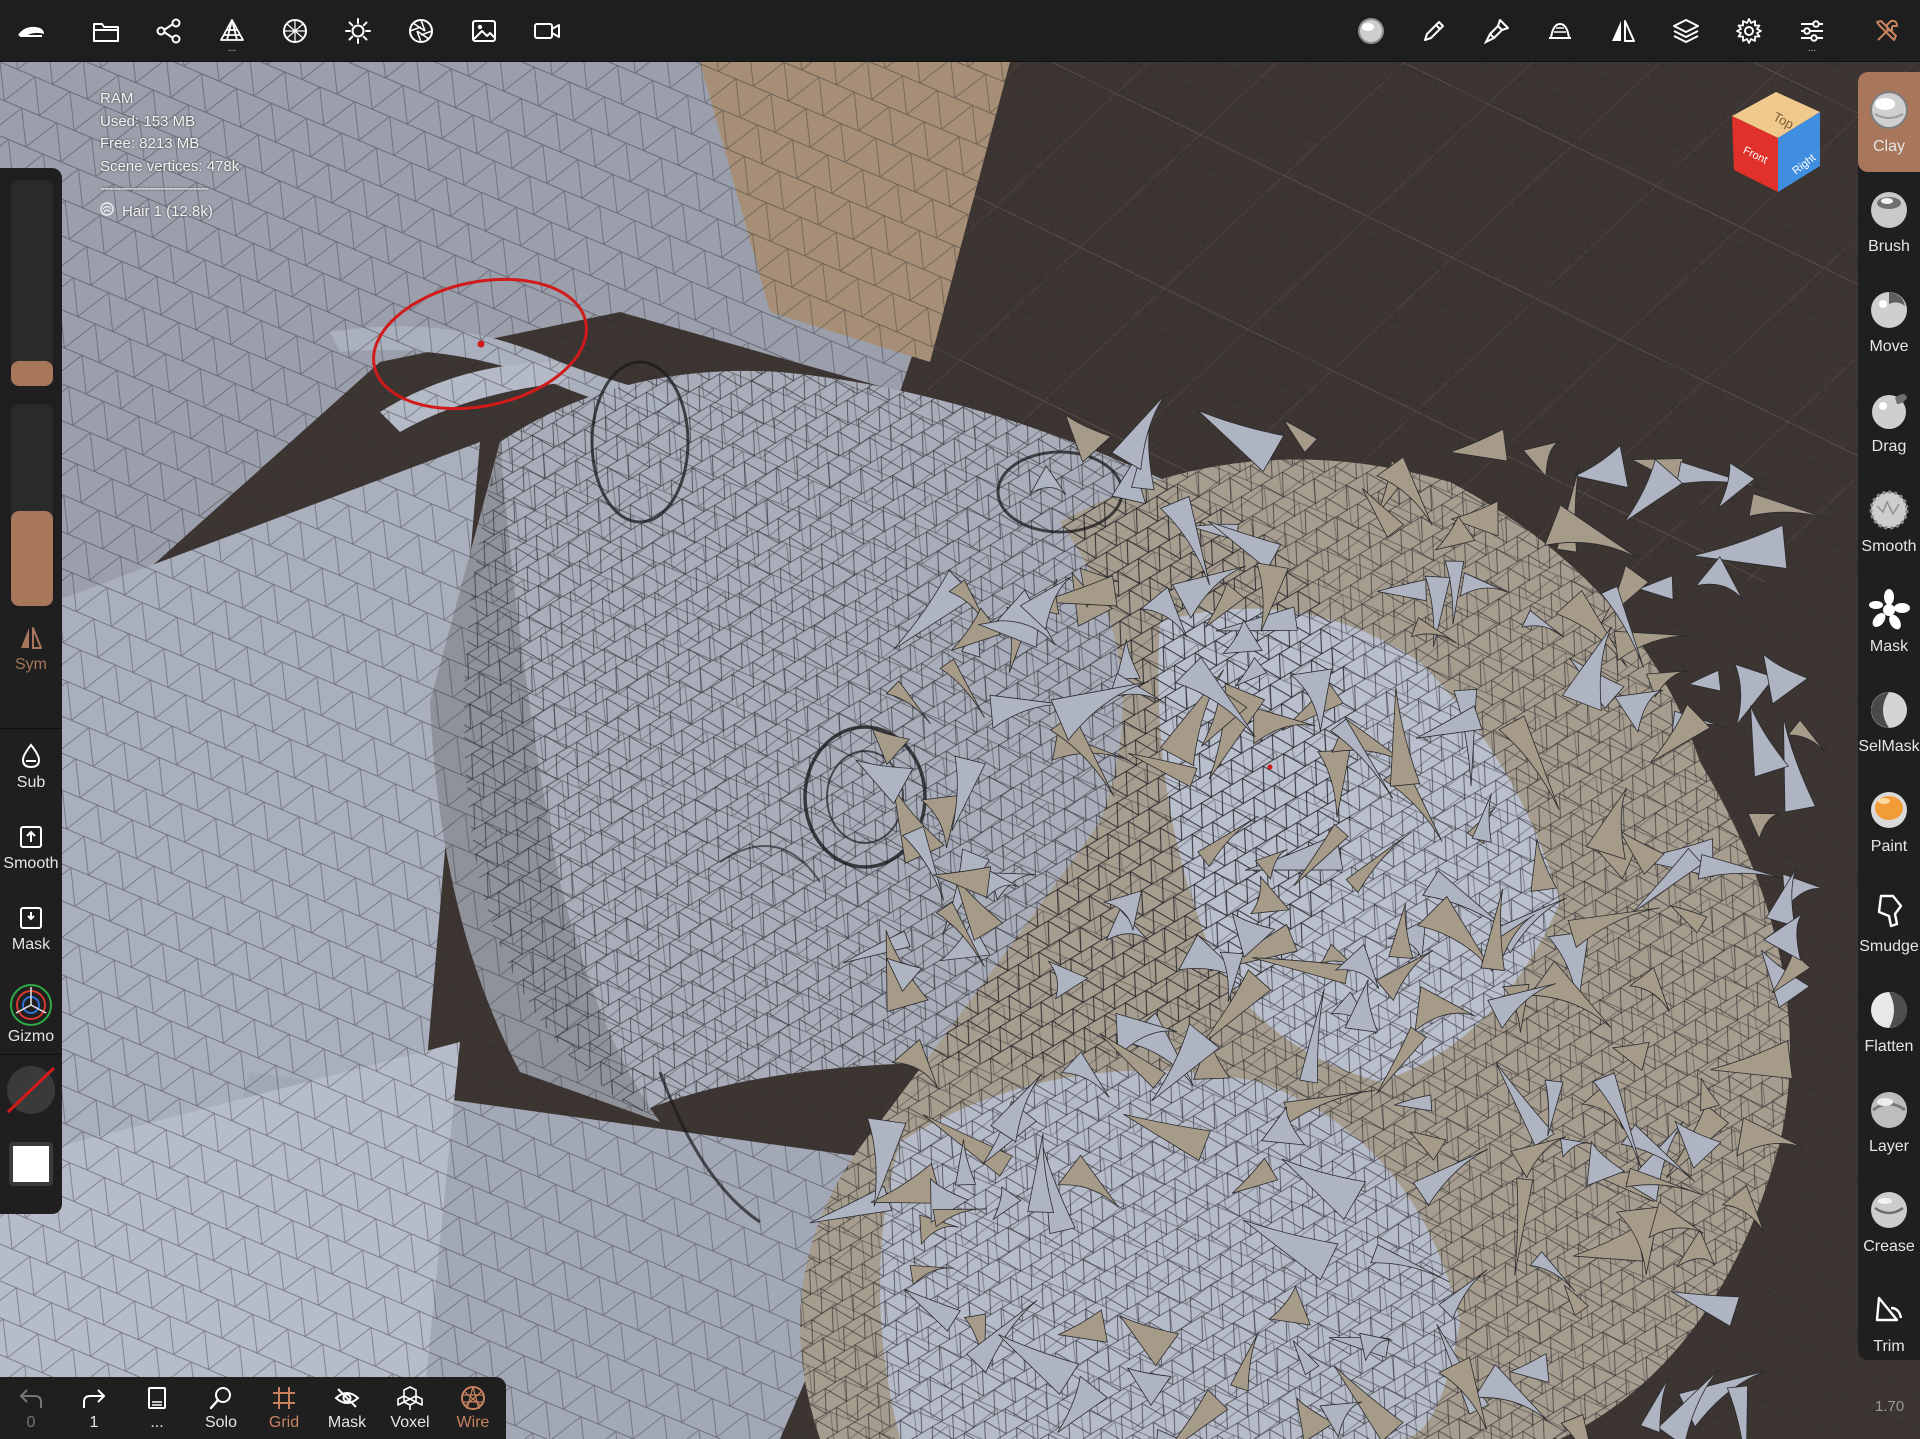 The height and width of the screenshot is (1439, 1920). I want to click on grid-toggle: Grid, so click(284, 1408).